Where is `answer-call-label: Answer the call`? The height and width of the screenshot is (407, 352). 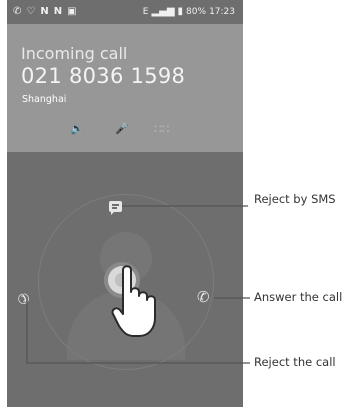
answer-call-label: Answer the call is located at coordinates (298, 297).